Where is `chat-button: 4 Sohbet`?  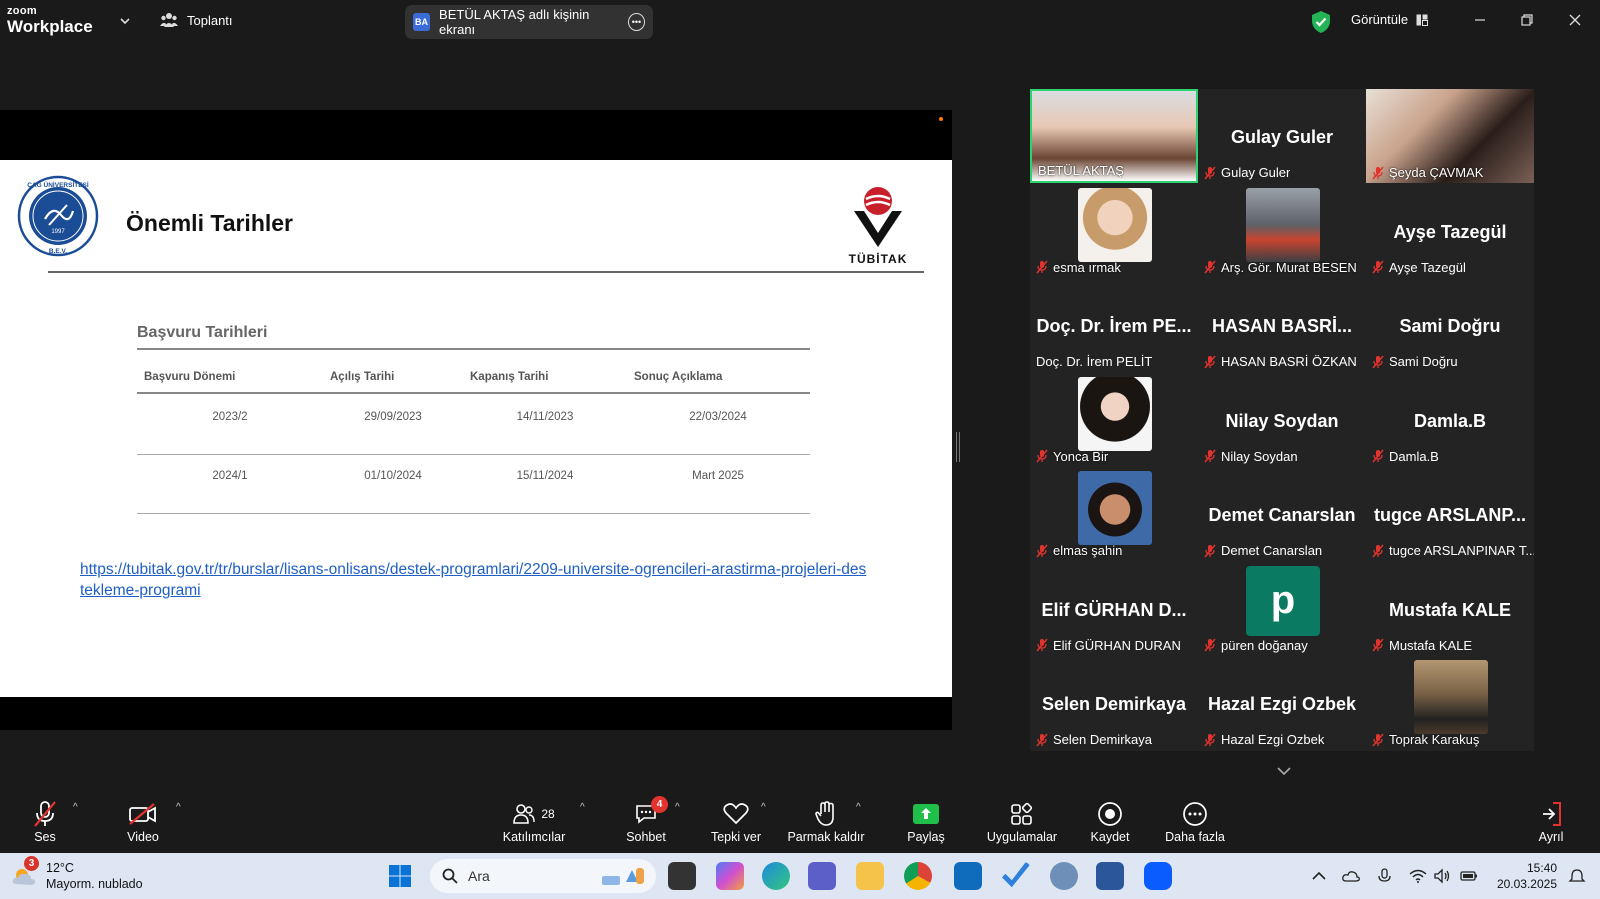 chat-button: 4 Sohbet is located at coordinates (647, 820).